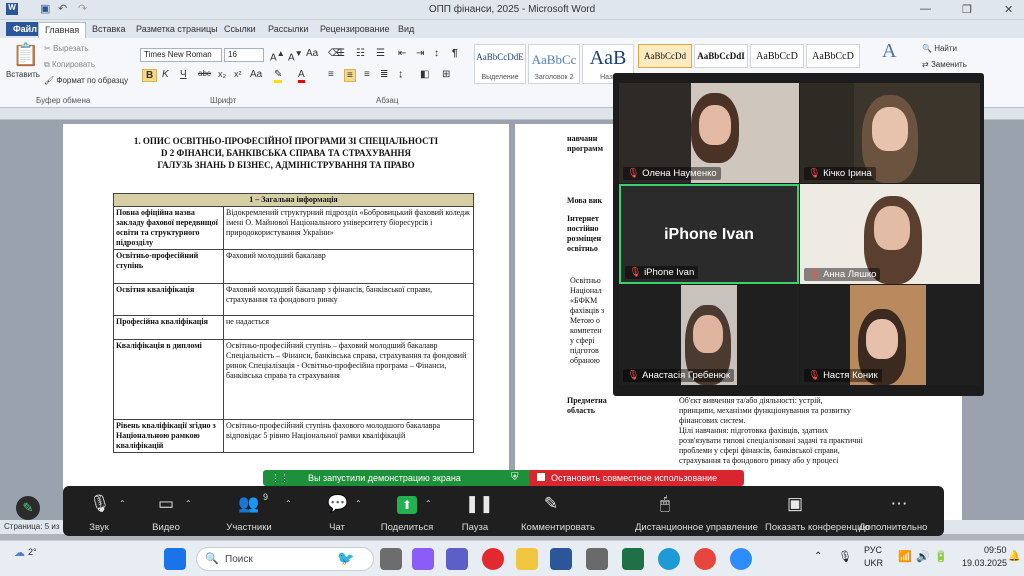 The height and width of the screenshot is (576, 1024). Describe the element at coordinates (984, 563) in the screenshot. I see `clock-date: 19.03.2025` at that location.